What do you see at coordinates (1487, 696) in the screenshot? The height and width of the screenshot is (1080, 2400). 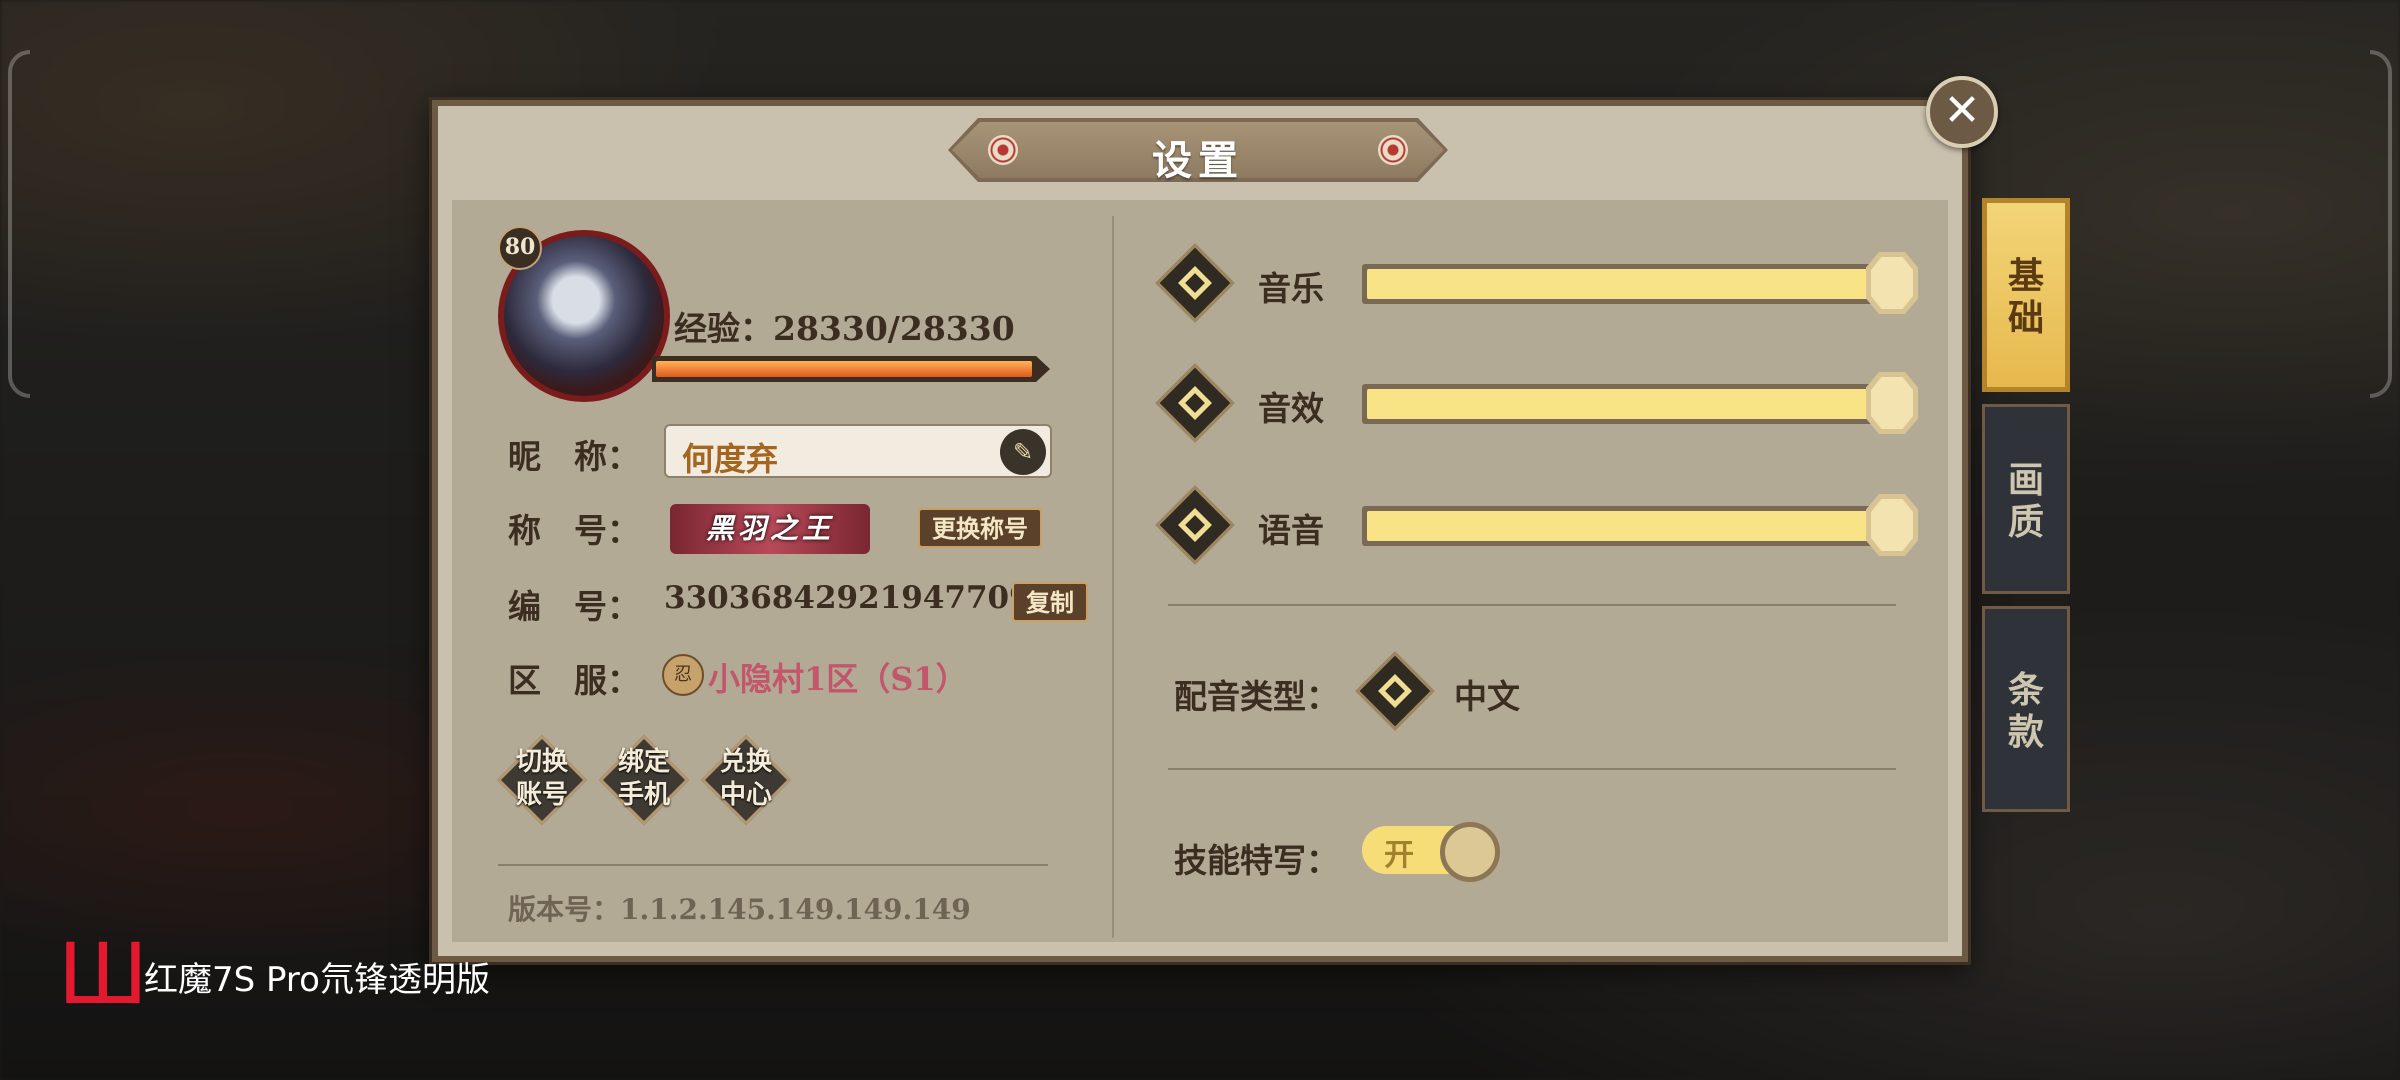 I see `voice-type-value: 中文` at bounding box center [1487, 696].